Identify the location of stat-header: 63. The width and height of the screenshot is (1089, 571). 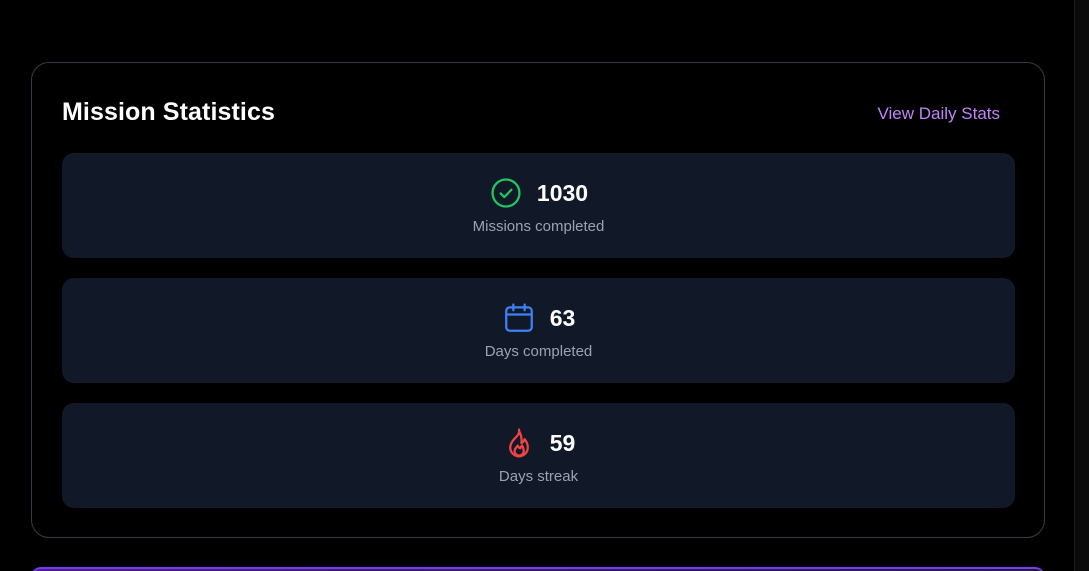
(538, 318).